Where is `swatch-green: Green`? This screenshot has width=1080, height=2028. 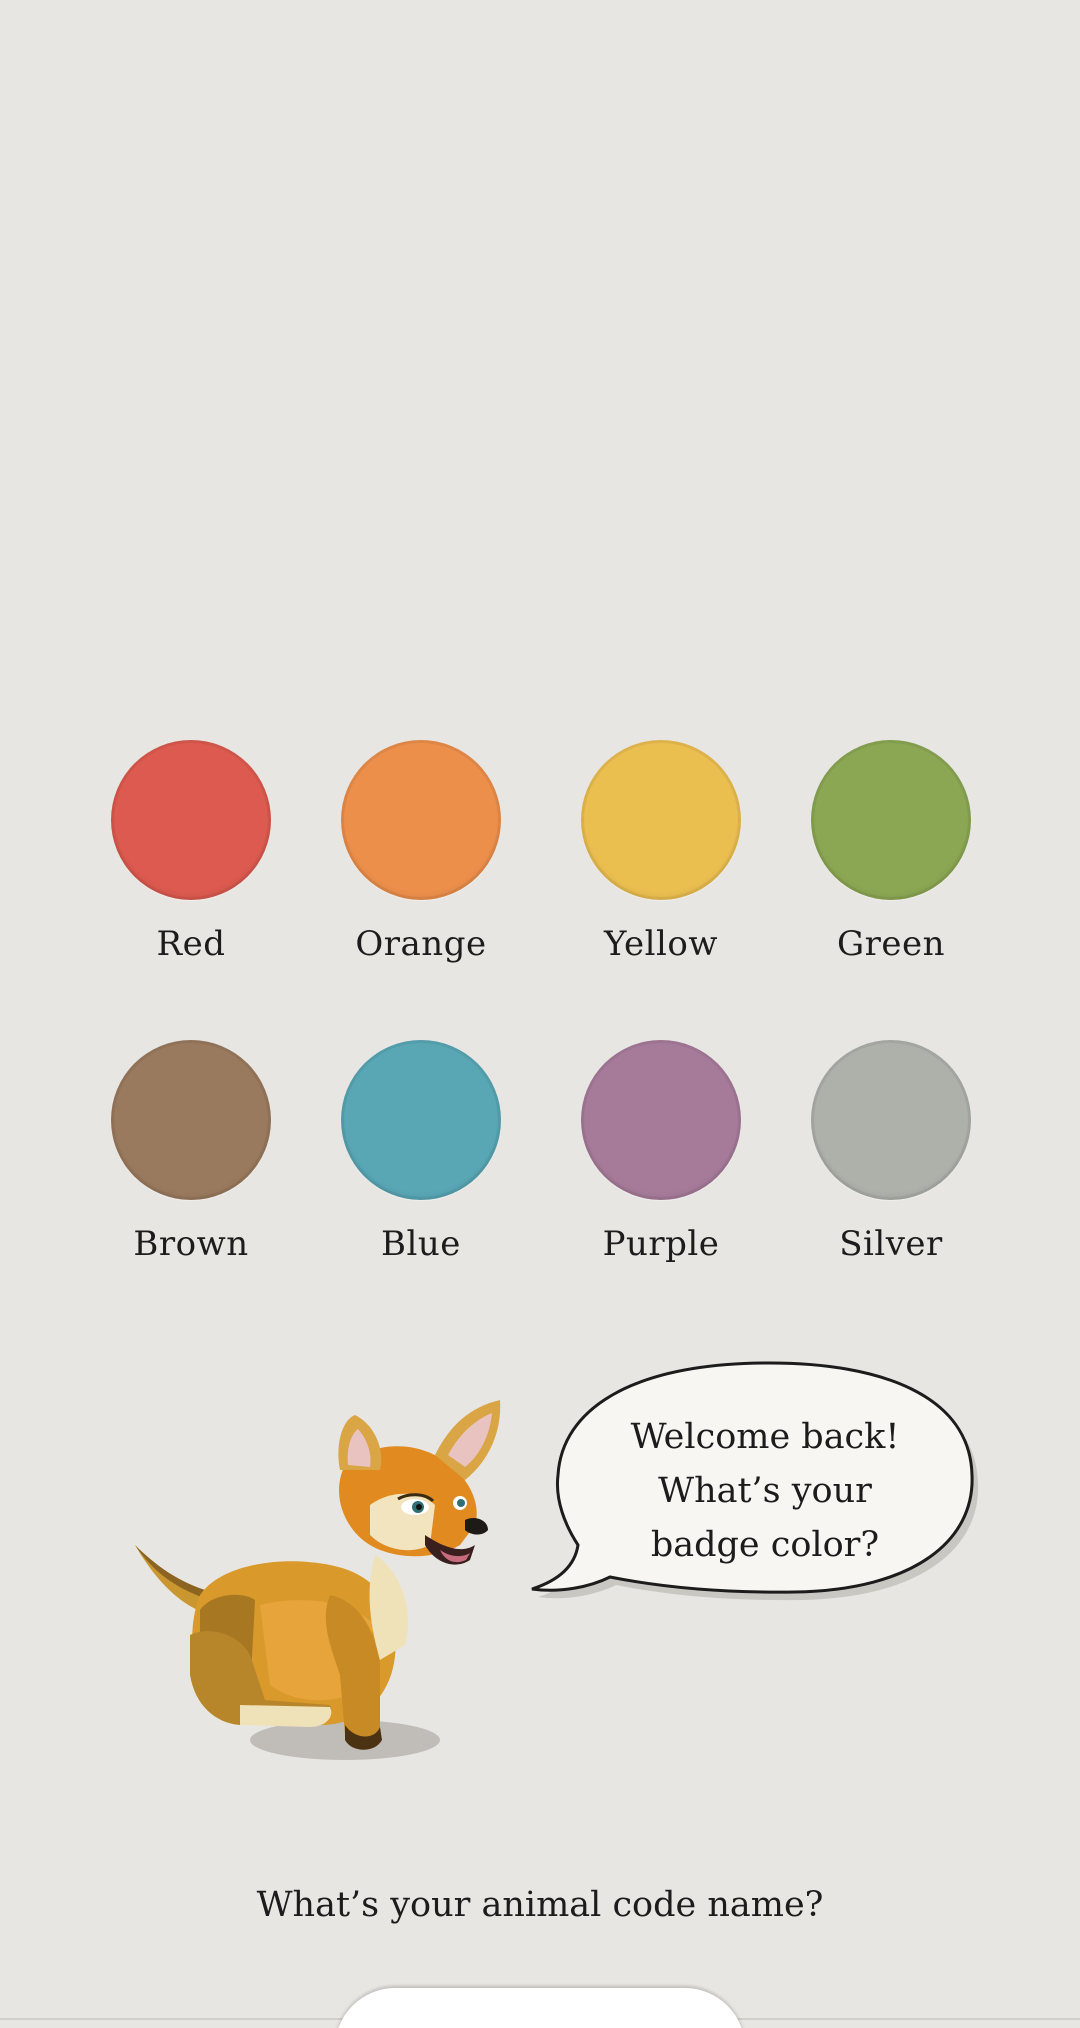 swatch-green: Green is located at coordinates (891, 875).